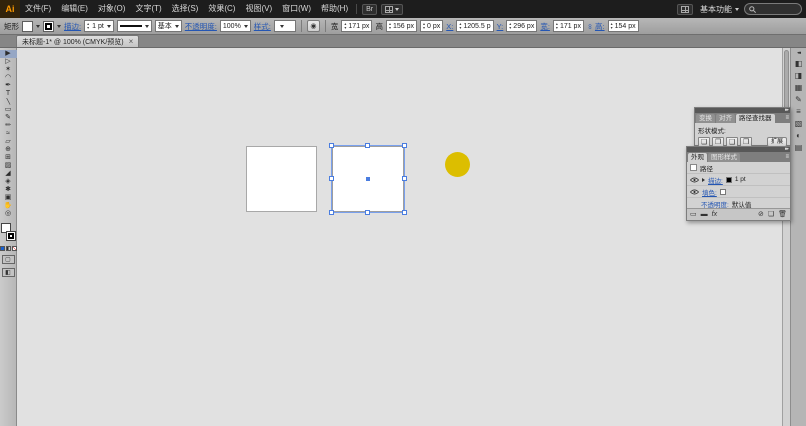 The image size is (806, 426). What do you see at coordinates (201, 26) in the screenshot?
I see `opacity-panel-link: 不透明度:` at bounding box center [201, 26].